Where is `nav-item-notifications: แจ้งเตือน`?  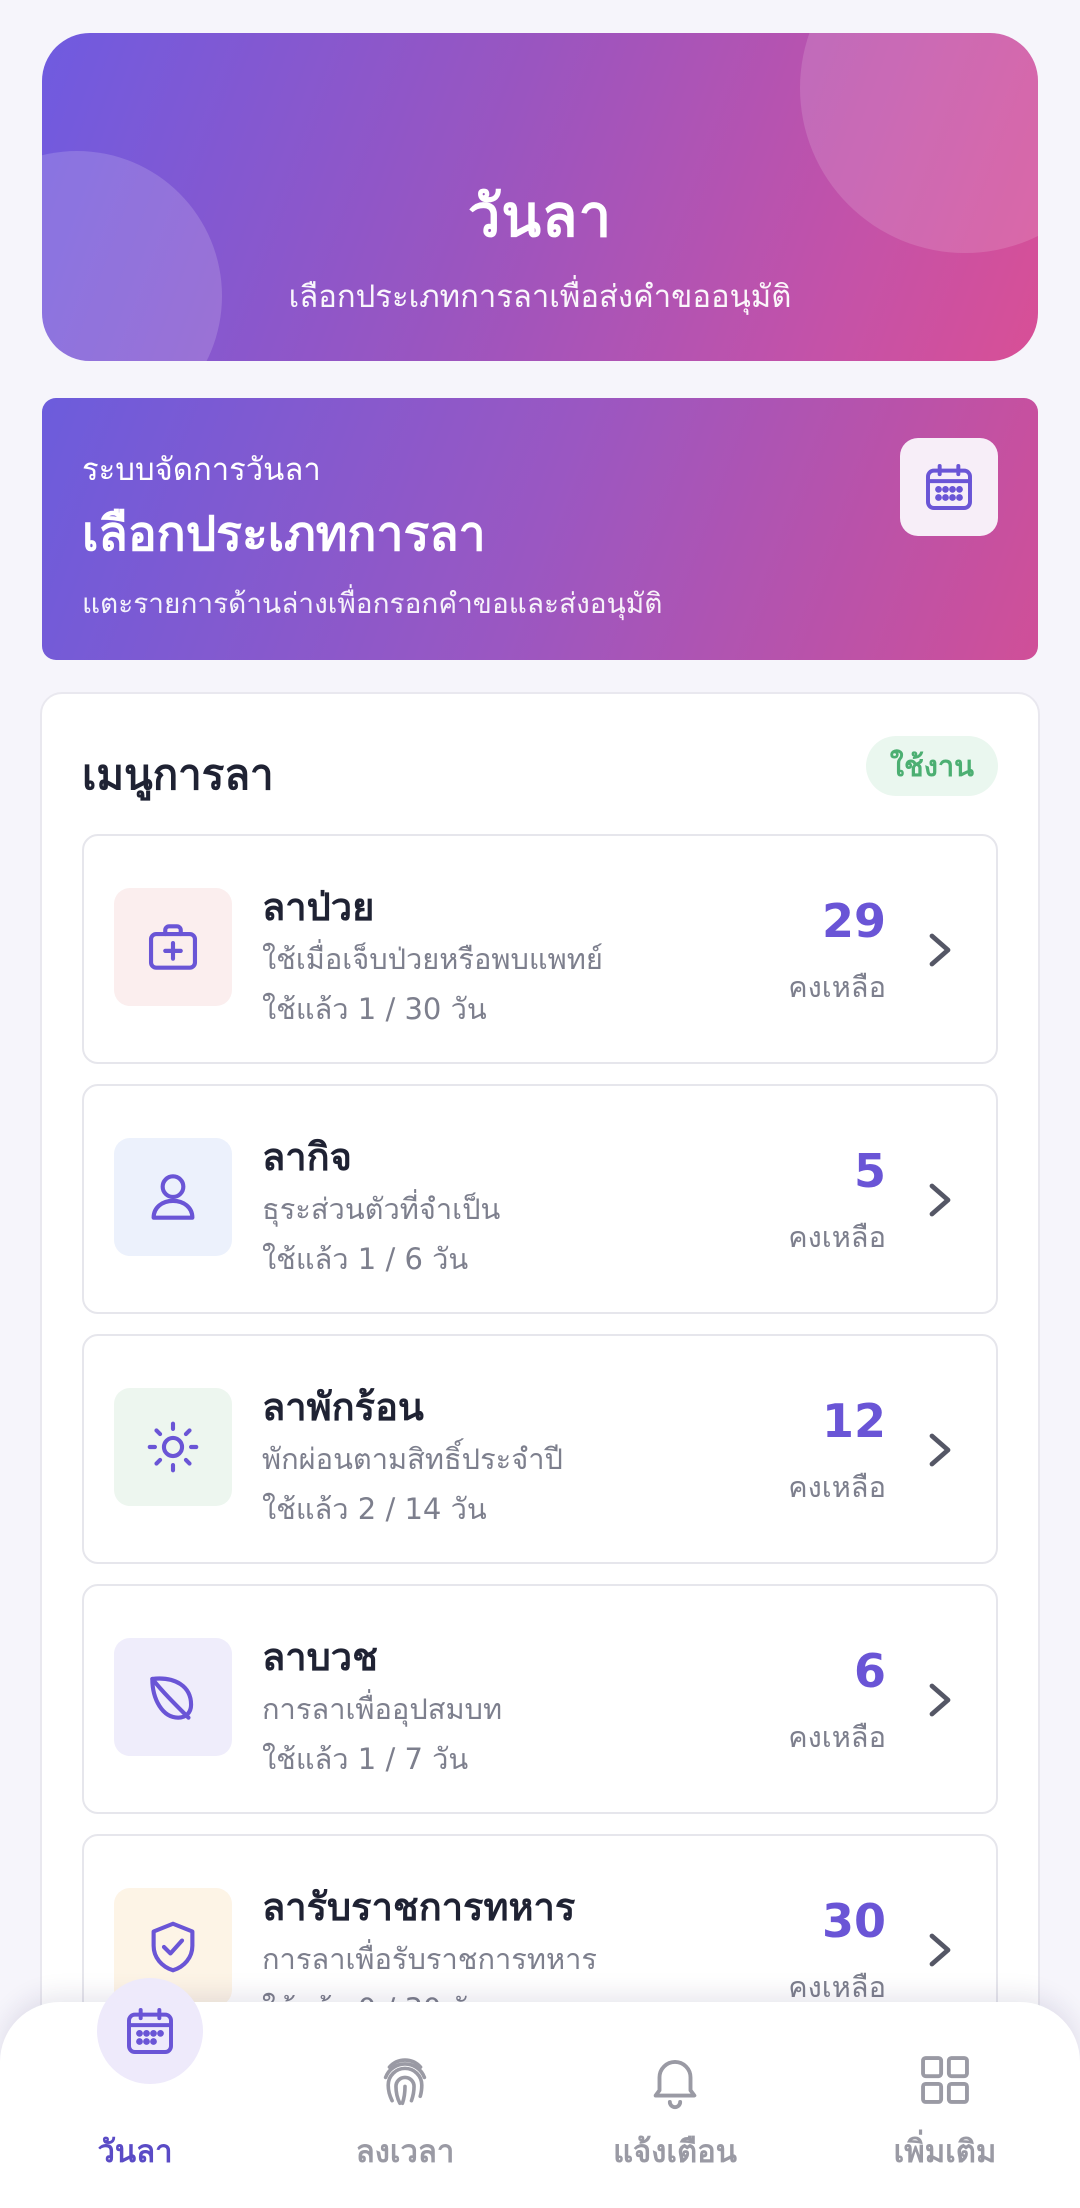 nav-item-notifications: แจ้งเตือน is located at coordinates (675, 2105).